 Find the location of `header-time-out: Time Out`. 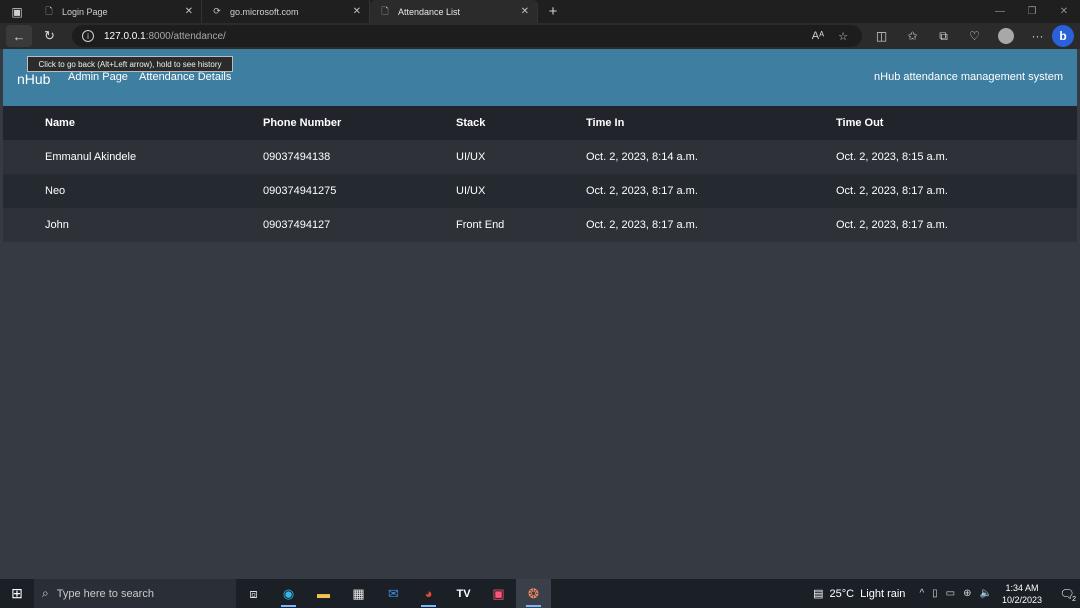

header-time-out: Time Out is located at coordinates (956, 123).